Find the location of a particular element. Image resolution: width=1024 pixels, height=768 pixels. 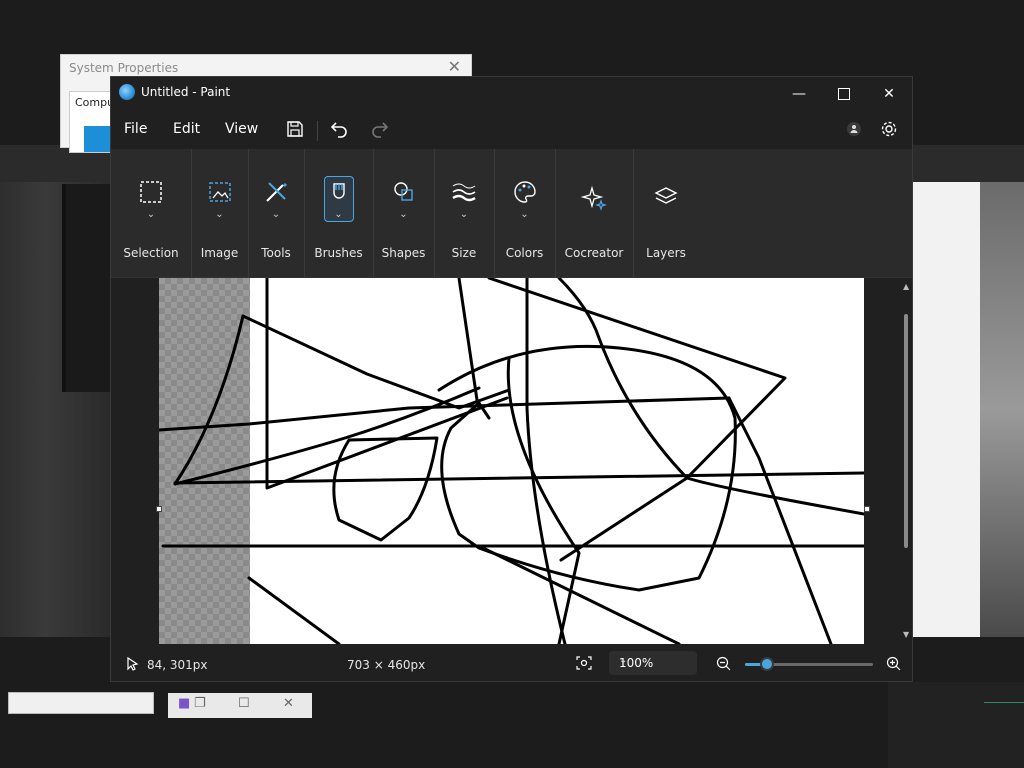

ribbon-group-size: ⌄ Size is located at coordinates (464, 213).